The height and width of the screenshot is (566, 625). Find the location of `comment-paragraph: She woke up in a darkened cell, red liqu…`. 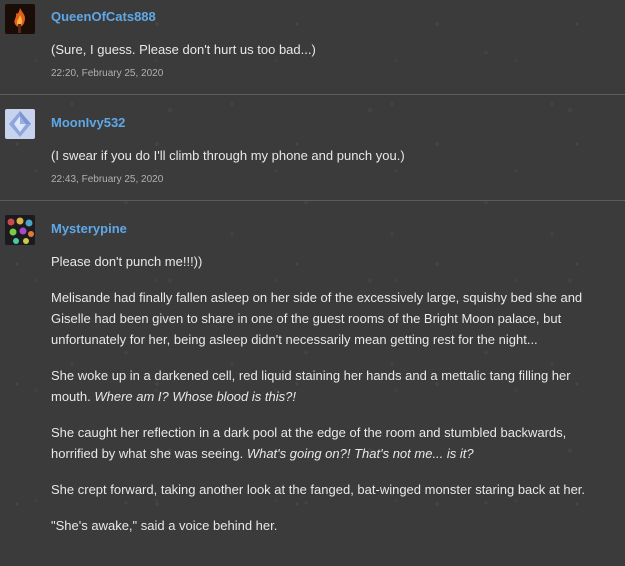

comment-paragraph: She woke up in a darkened cell, red liqu… is located at coordinates (332, 386).